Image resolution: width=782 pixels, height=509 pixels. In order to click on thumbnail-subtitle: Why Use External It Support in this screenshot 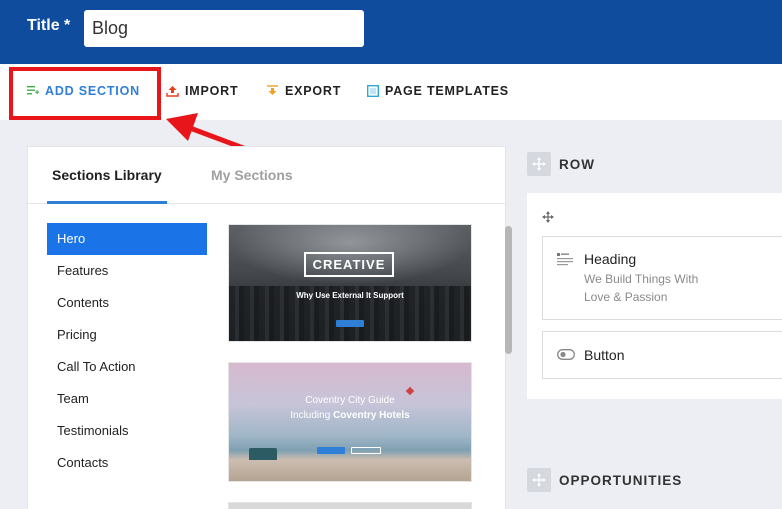, I will do `click(350, 295)`.